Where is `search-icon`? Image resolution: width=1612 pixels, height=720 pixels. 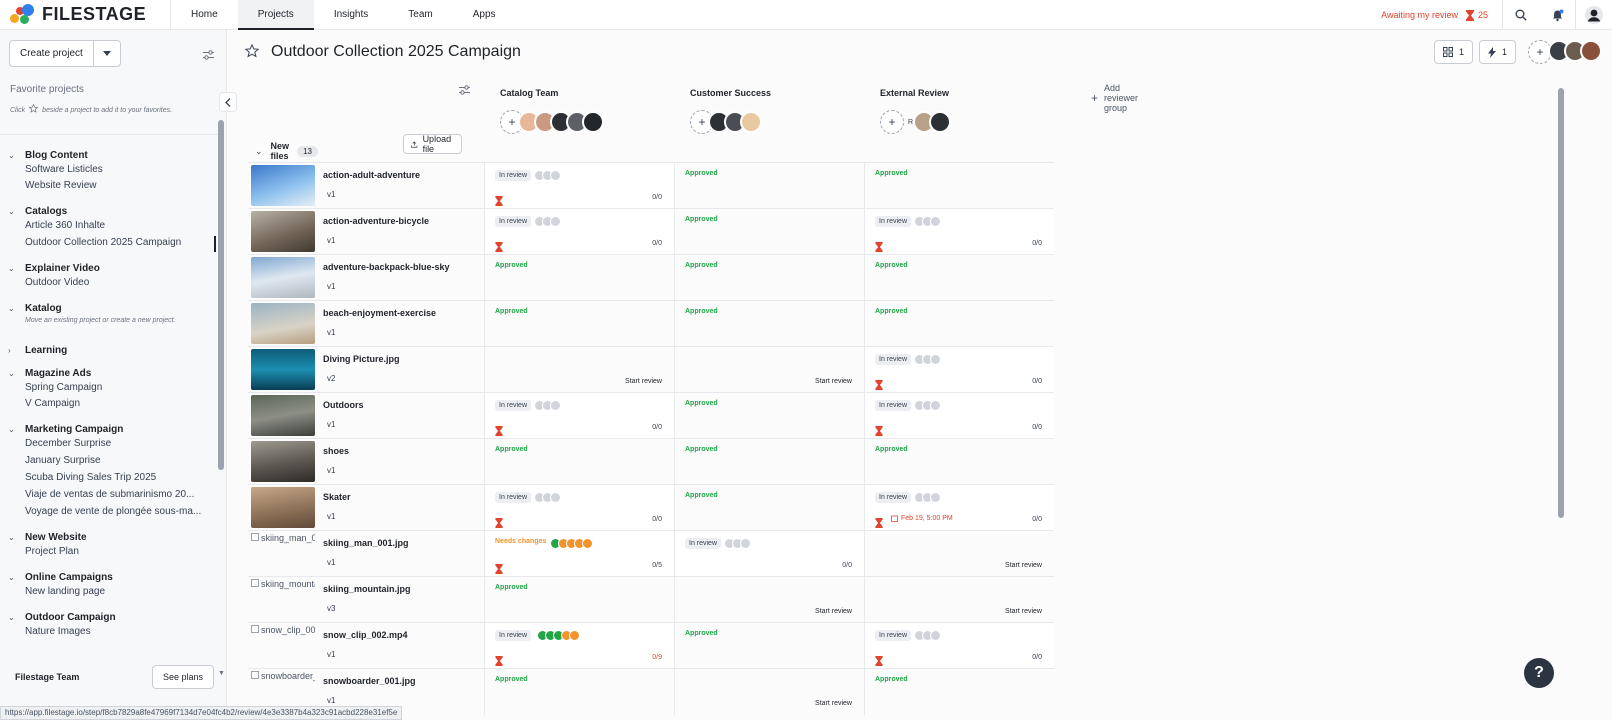
search-icon is located at coordinates (1521, 15).